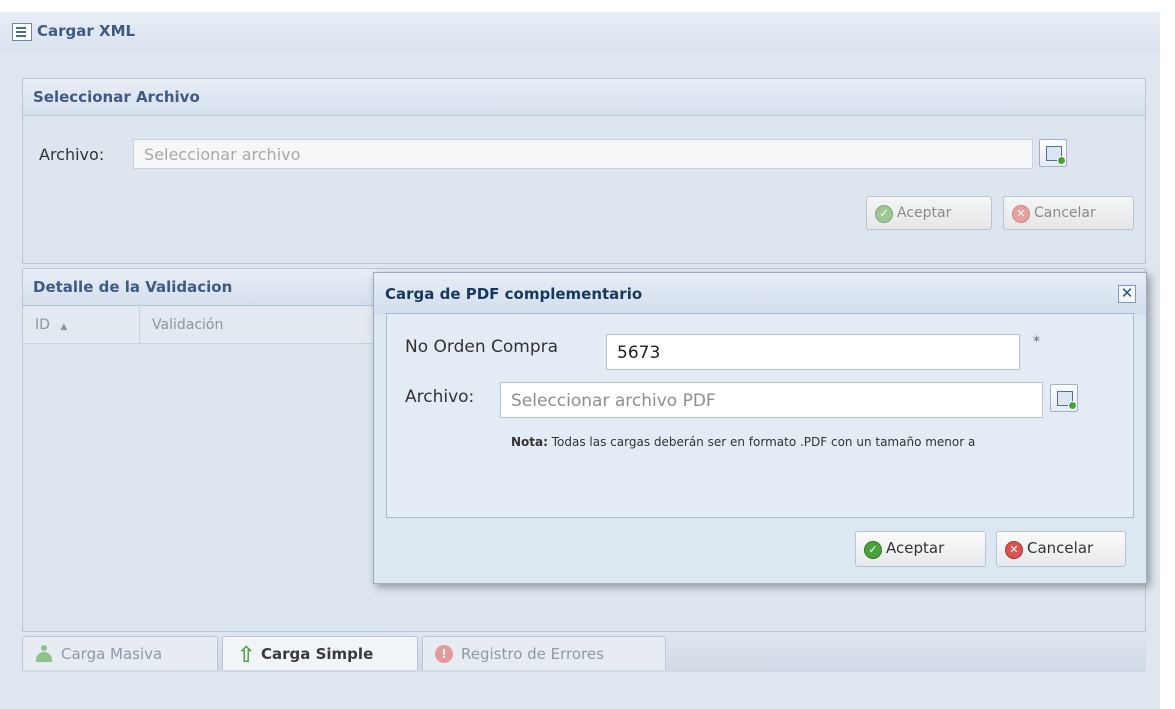 Image resolution: width=1175 pixels, height=709 pixels. What do you see at coordinates (255, 325) in the screenshot?
I see `column-header-validacion: Validación` at bounding box center [255, 325].